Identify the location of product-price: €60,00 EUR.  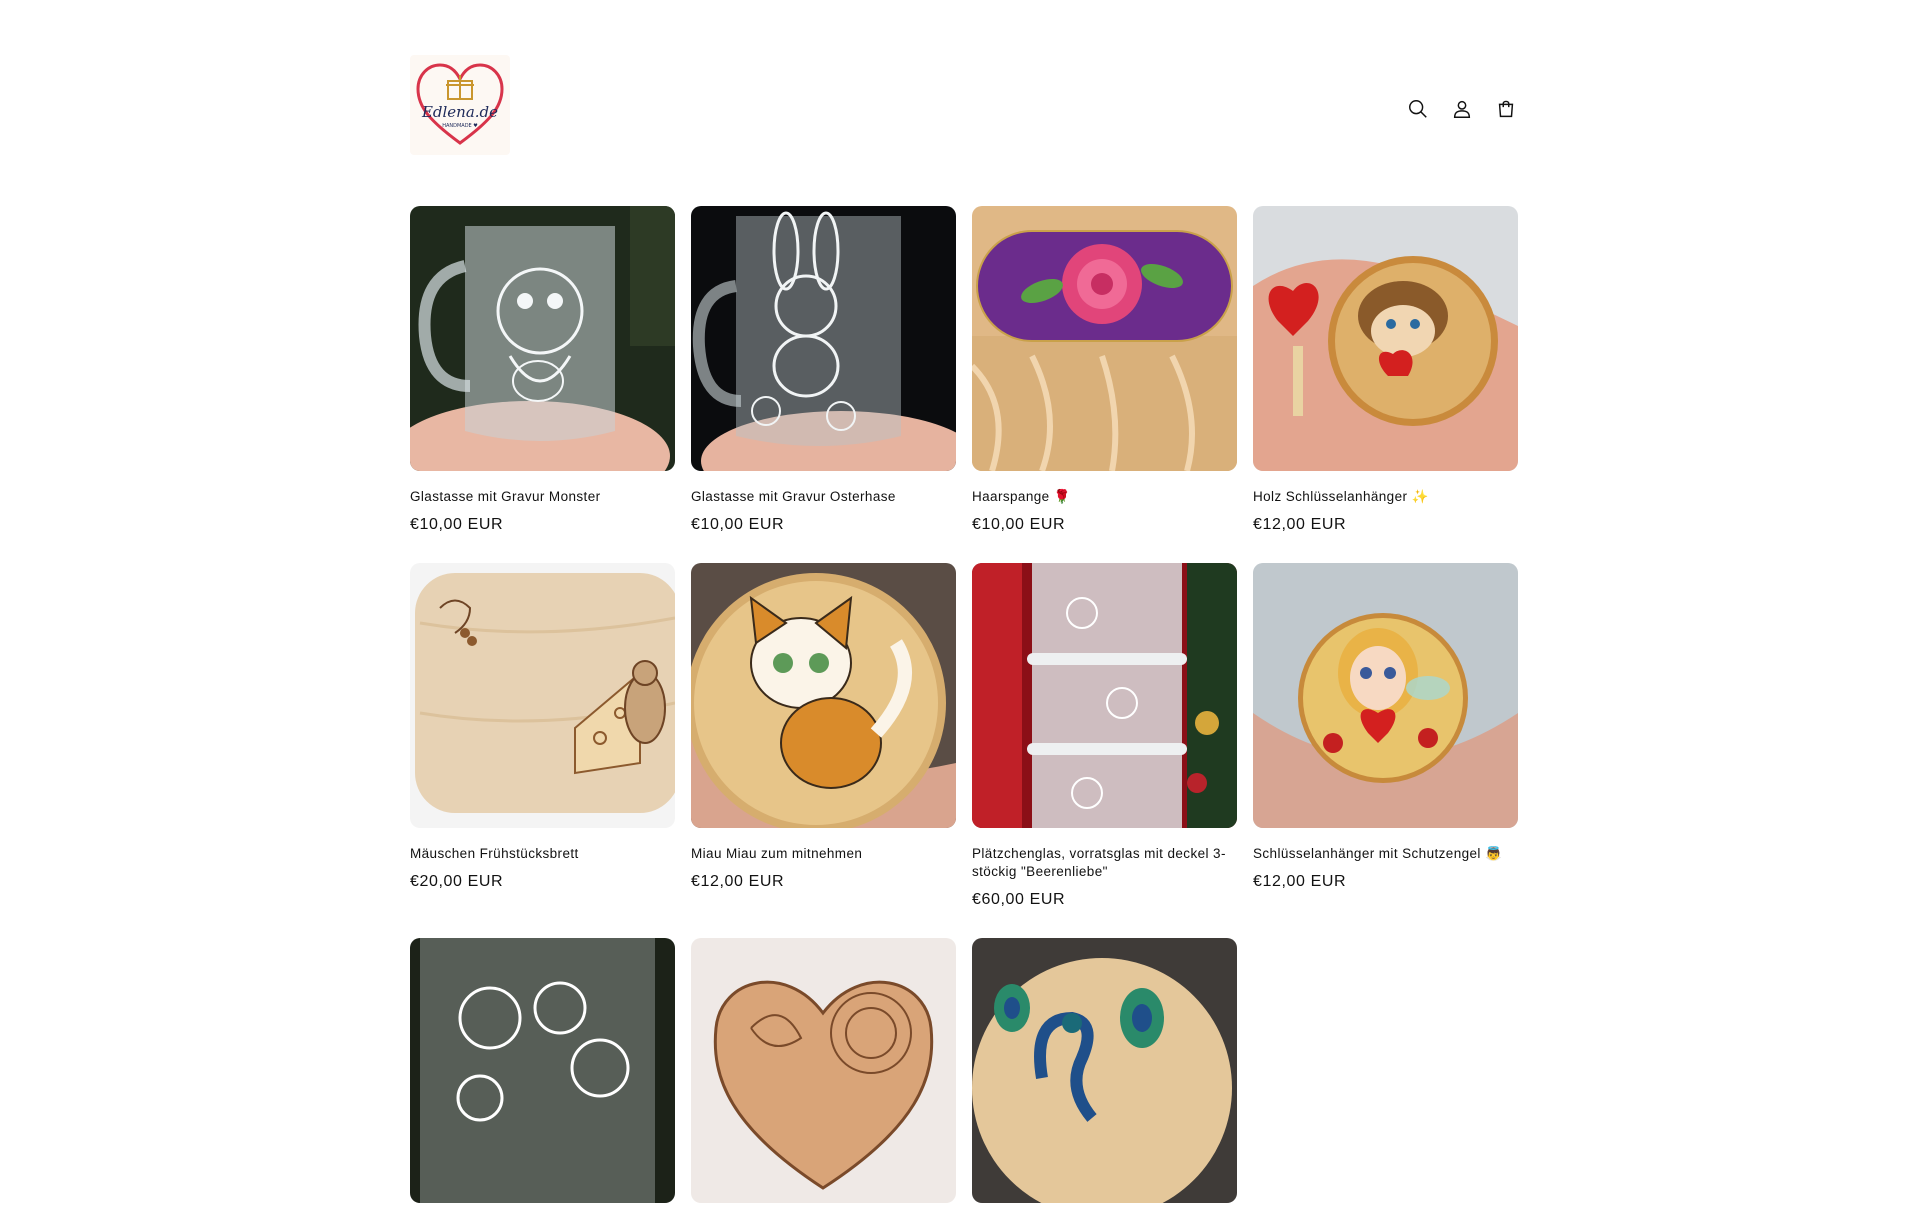
(1019, 899).